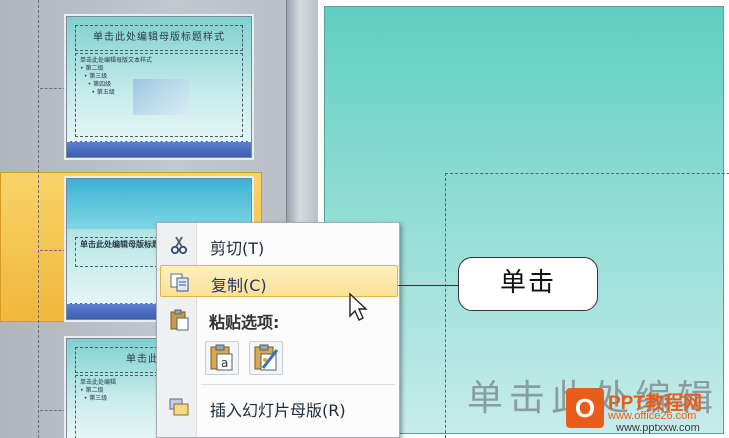 This screenshot has height=438, width=729. What do you see at coordinates (298, 384) in the screenshot?
I see `menu-separator` at bounding box center [298, 384].